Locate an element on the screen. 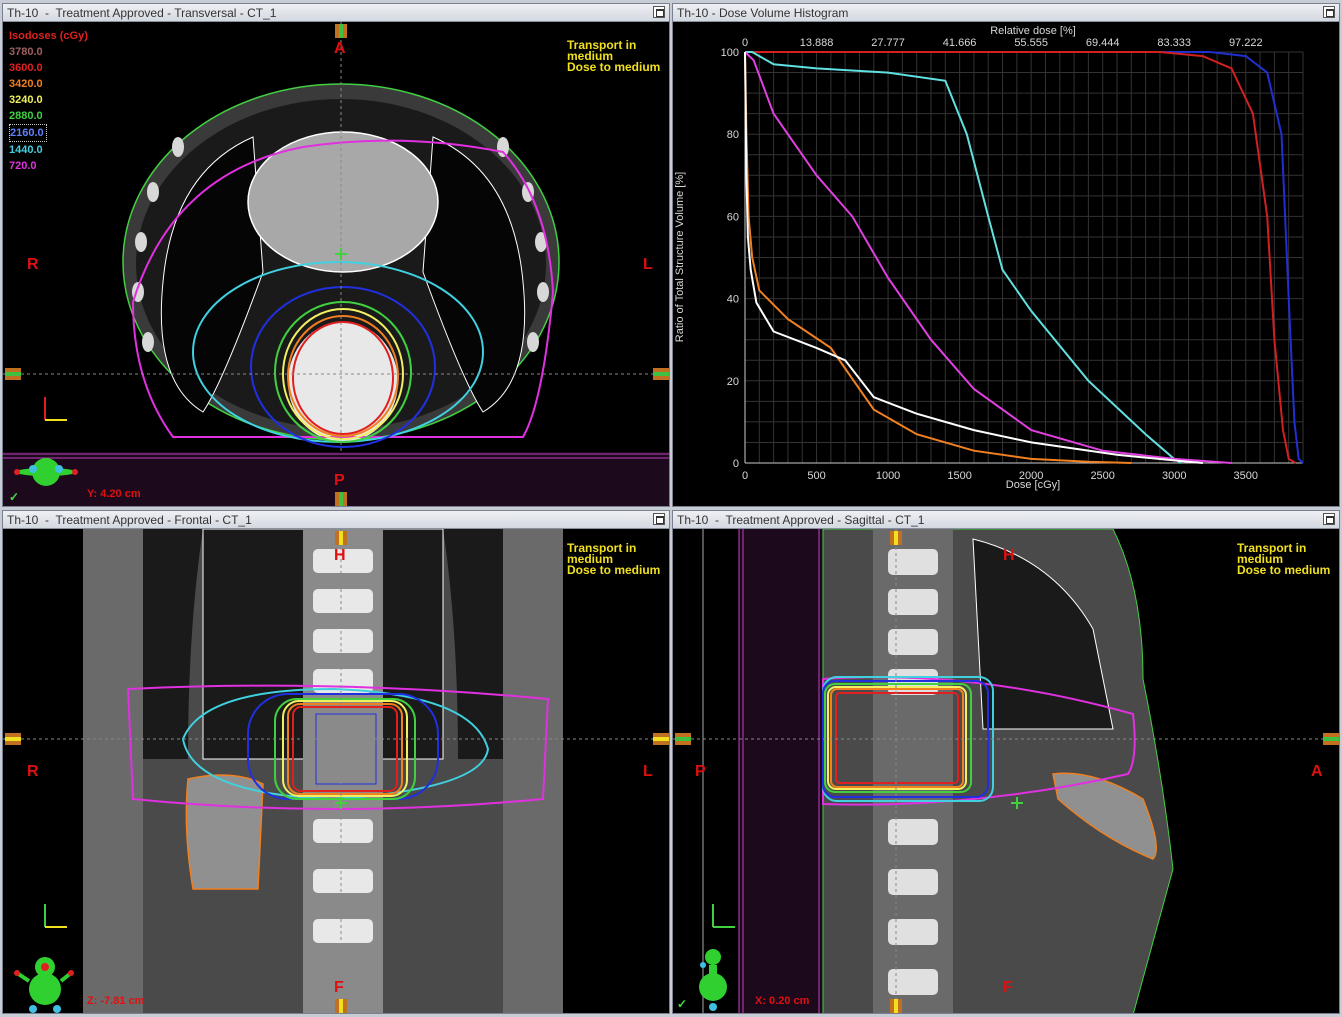  dvh-y-tick: 20 is located at coordinates (733, 382).